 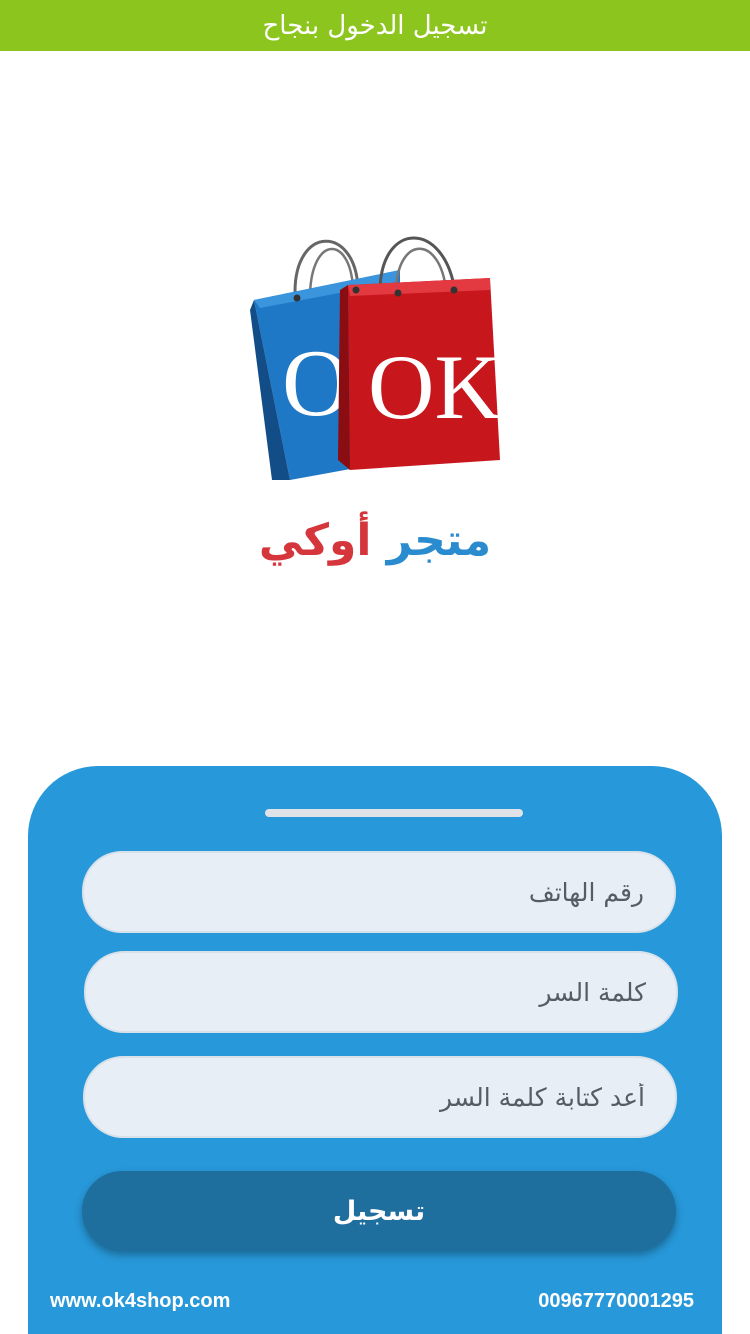 I want to click on store-name-part1: متجر, so click(x=439, y=540).